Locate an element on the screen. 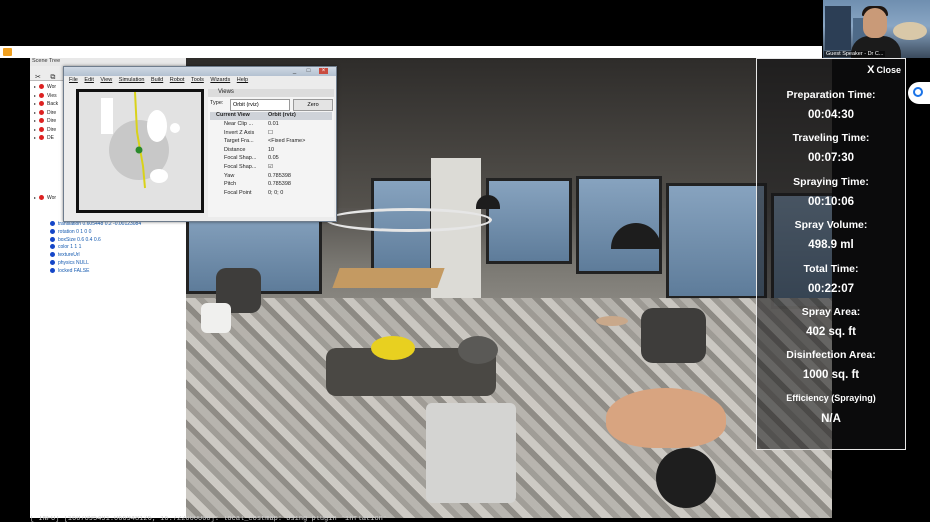 This screenshot has width=930, height=522. property-text: textureUrl is located at coordinates (69, 255).